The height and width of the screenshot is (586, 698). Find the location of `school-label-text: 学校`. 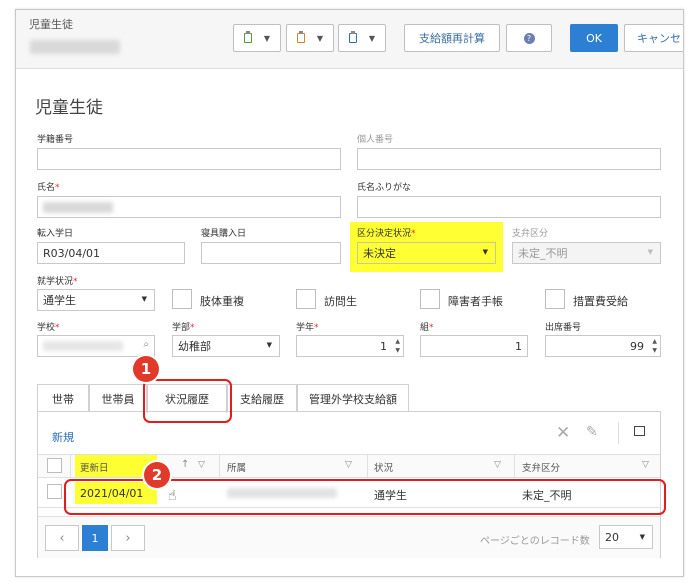

school-label-text: 学校 is located at coordinates (46, 328).